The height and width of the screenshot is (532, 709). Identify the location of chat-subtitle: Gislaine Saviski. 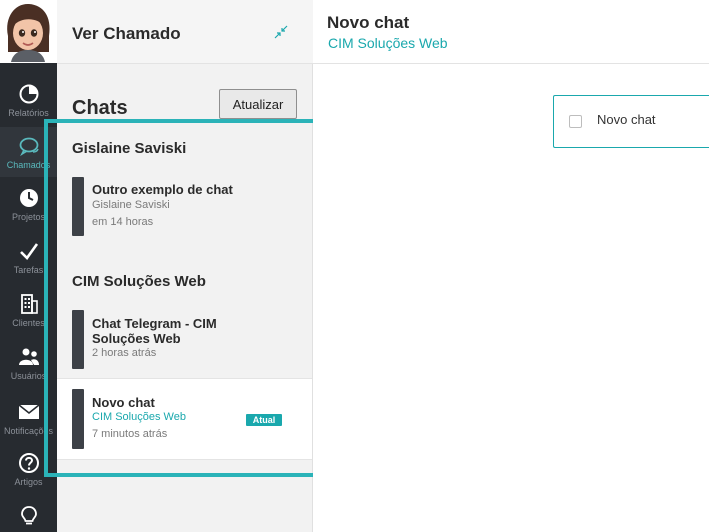
(131, 205).